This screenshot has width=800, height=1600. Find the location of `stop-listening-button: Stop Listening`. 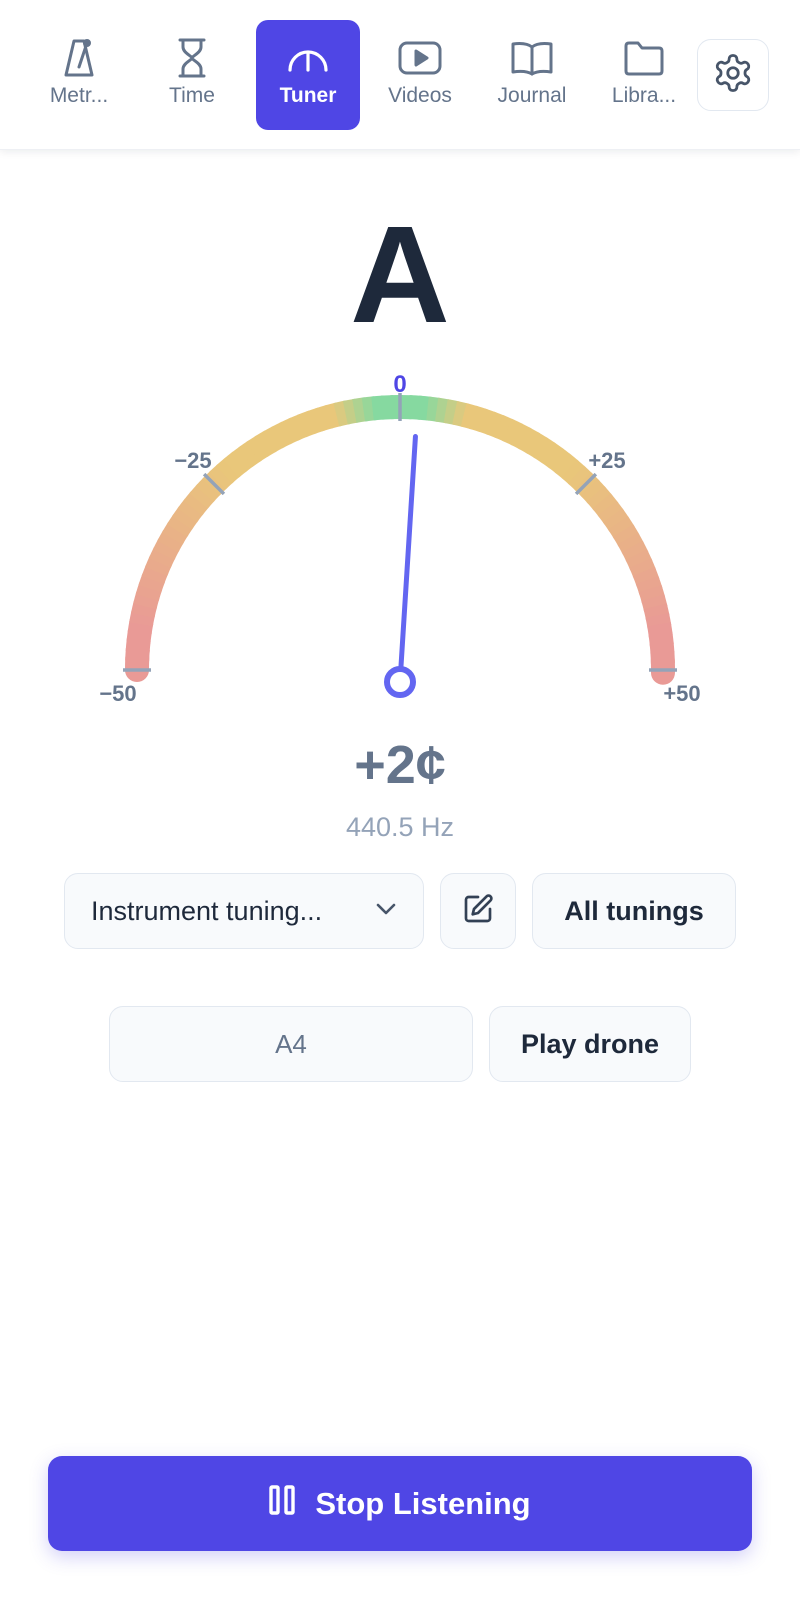

stop-listening-button: Stop Listening is located at coordinates (400, 1503).